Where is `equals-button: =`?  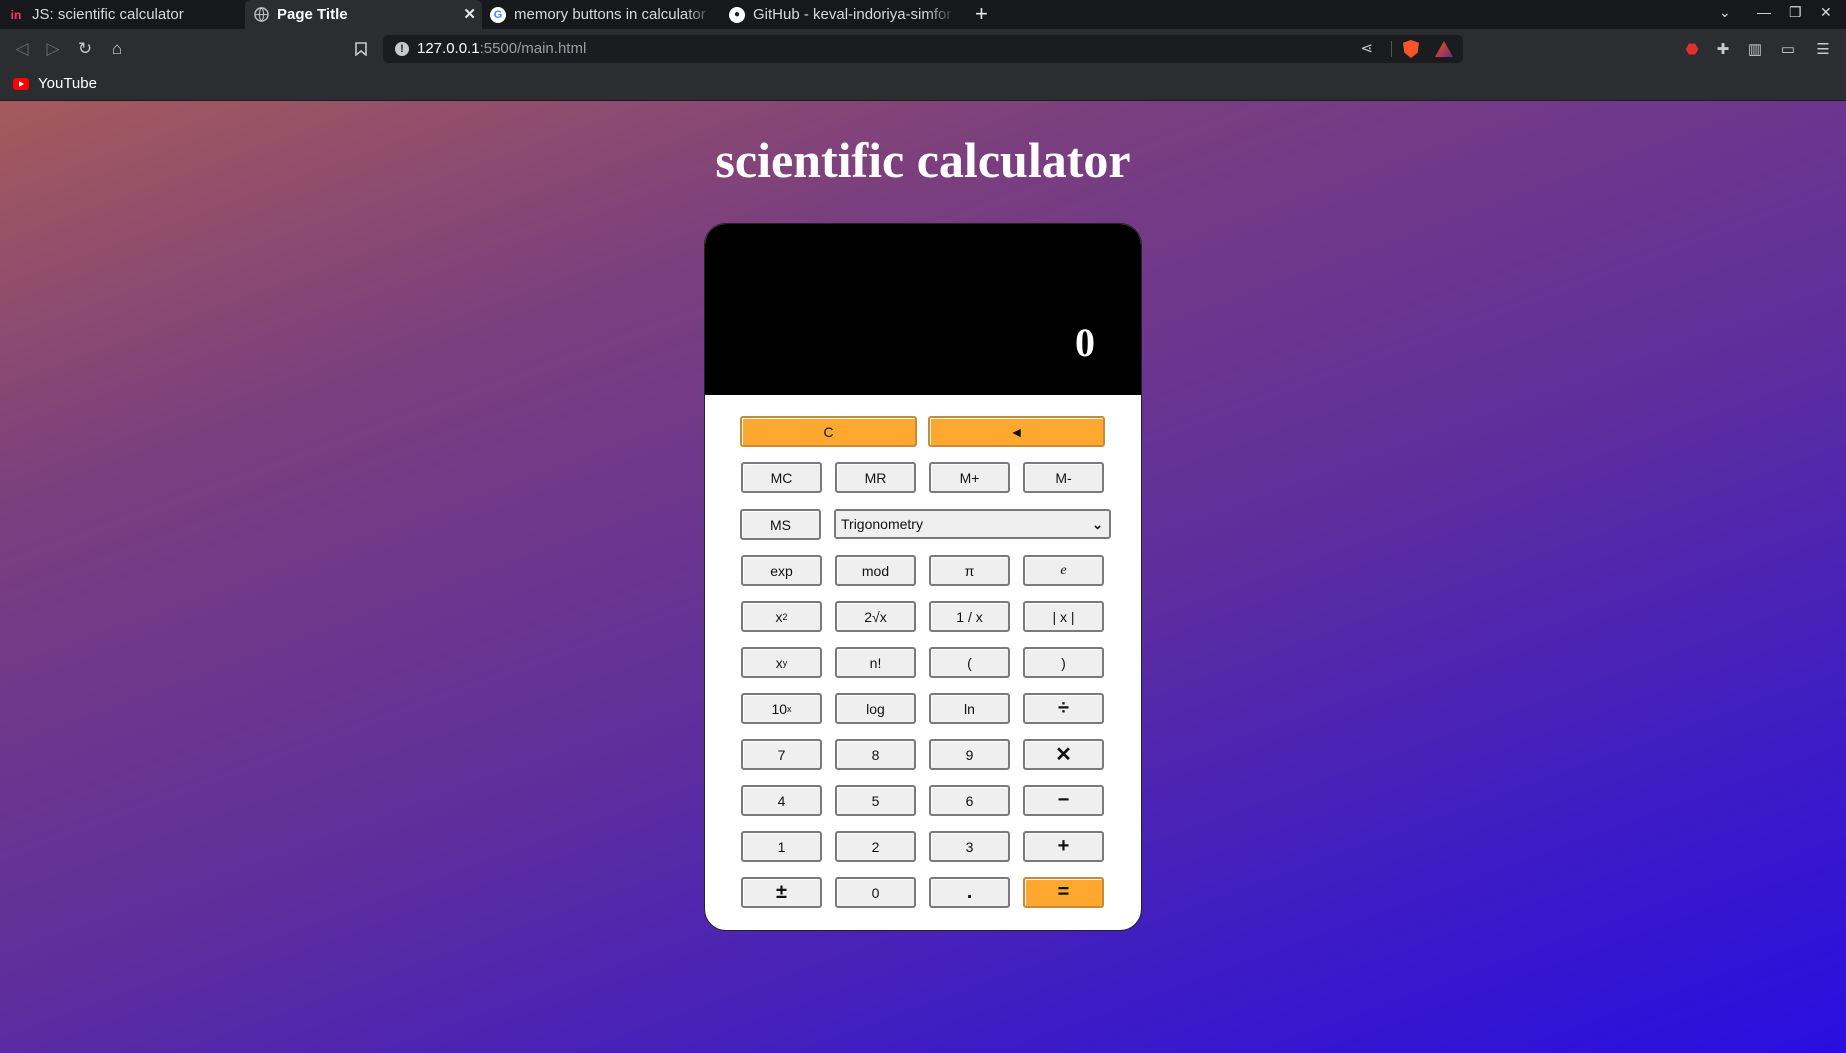
equals-button: = is located at coordinates (1063, 892).